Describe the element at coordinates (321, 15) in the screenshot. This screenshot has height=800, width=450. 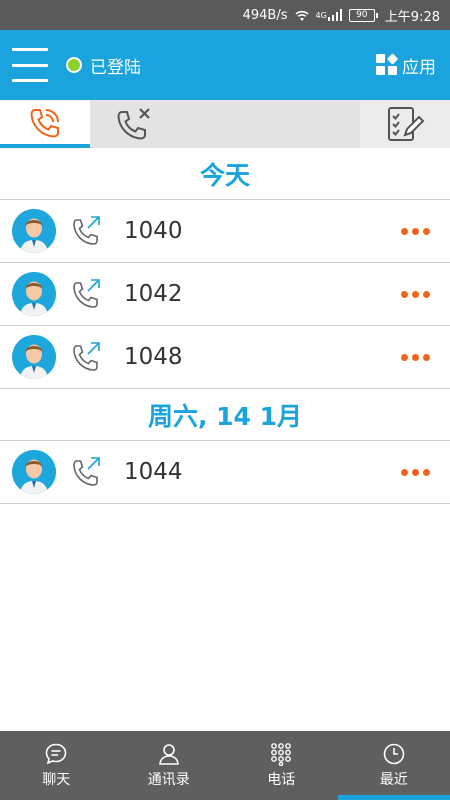
I see `signal-type: 4G` at that location.